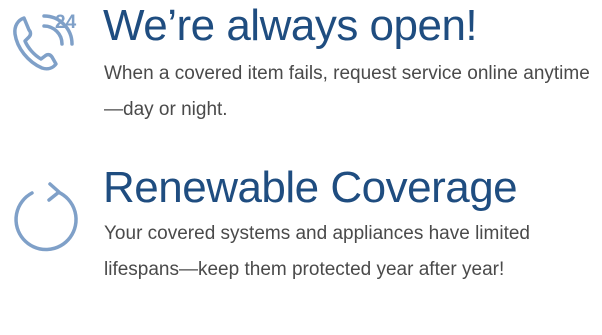 This screenshot has width=602, height=335. Describe the element at coordinates (46, 50) in the screenshot. I see `phone-24-hours-icon: 24` at that location.